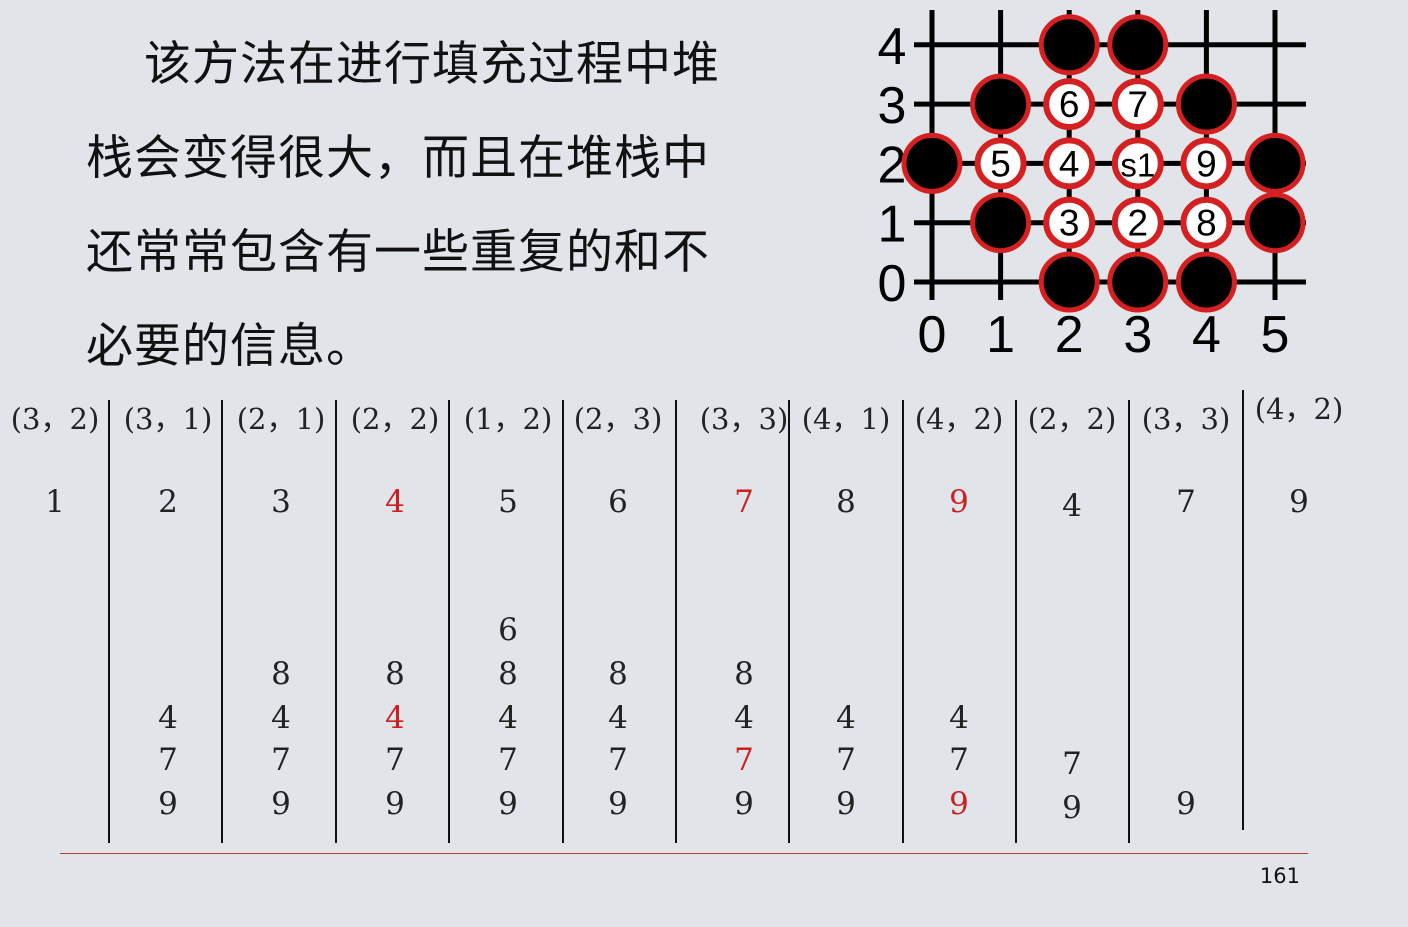 Image resolution: width=1408 pixels, height=927 pixels. What do you see at coordinates (281, 502) in the screenshot?
I see `popped-pixel-number: 3` at bounding box center [281, 502].